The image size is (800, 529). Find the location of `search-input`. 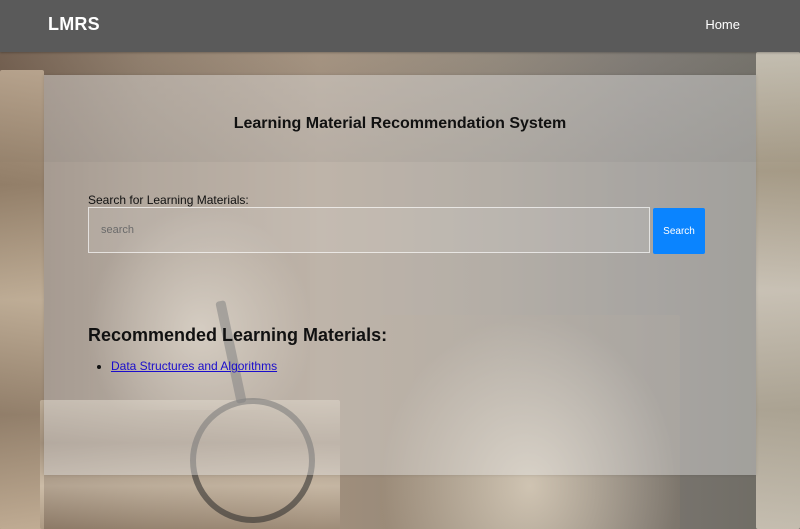

search-input is located at coordinates (369, 230).